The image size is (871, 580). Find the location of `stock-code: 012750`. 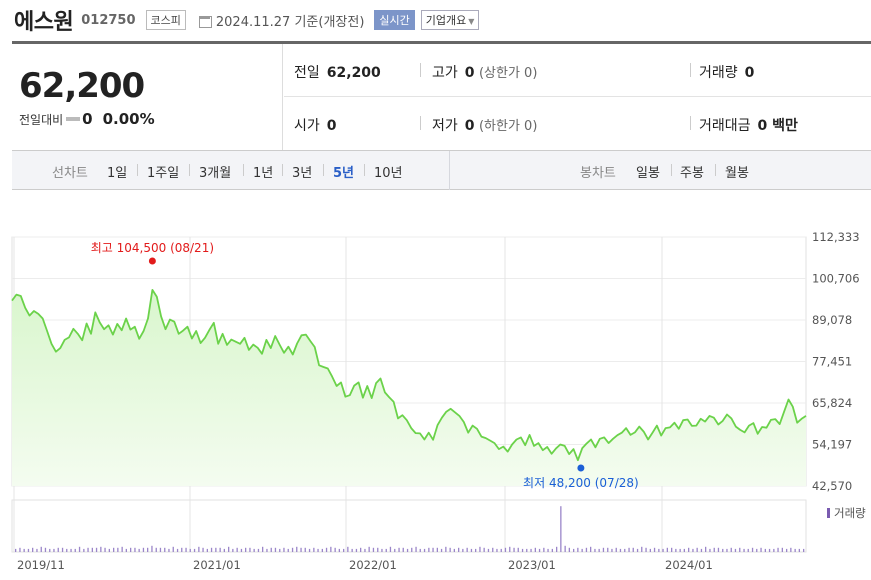

stock-code: 012750 is located at coordinates (108, 20).